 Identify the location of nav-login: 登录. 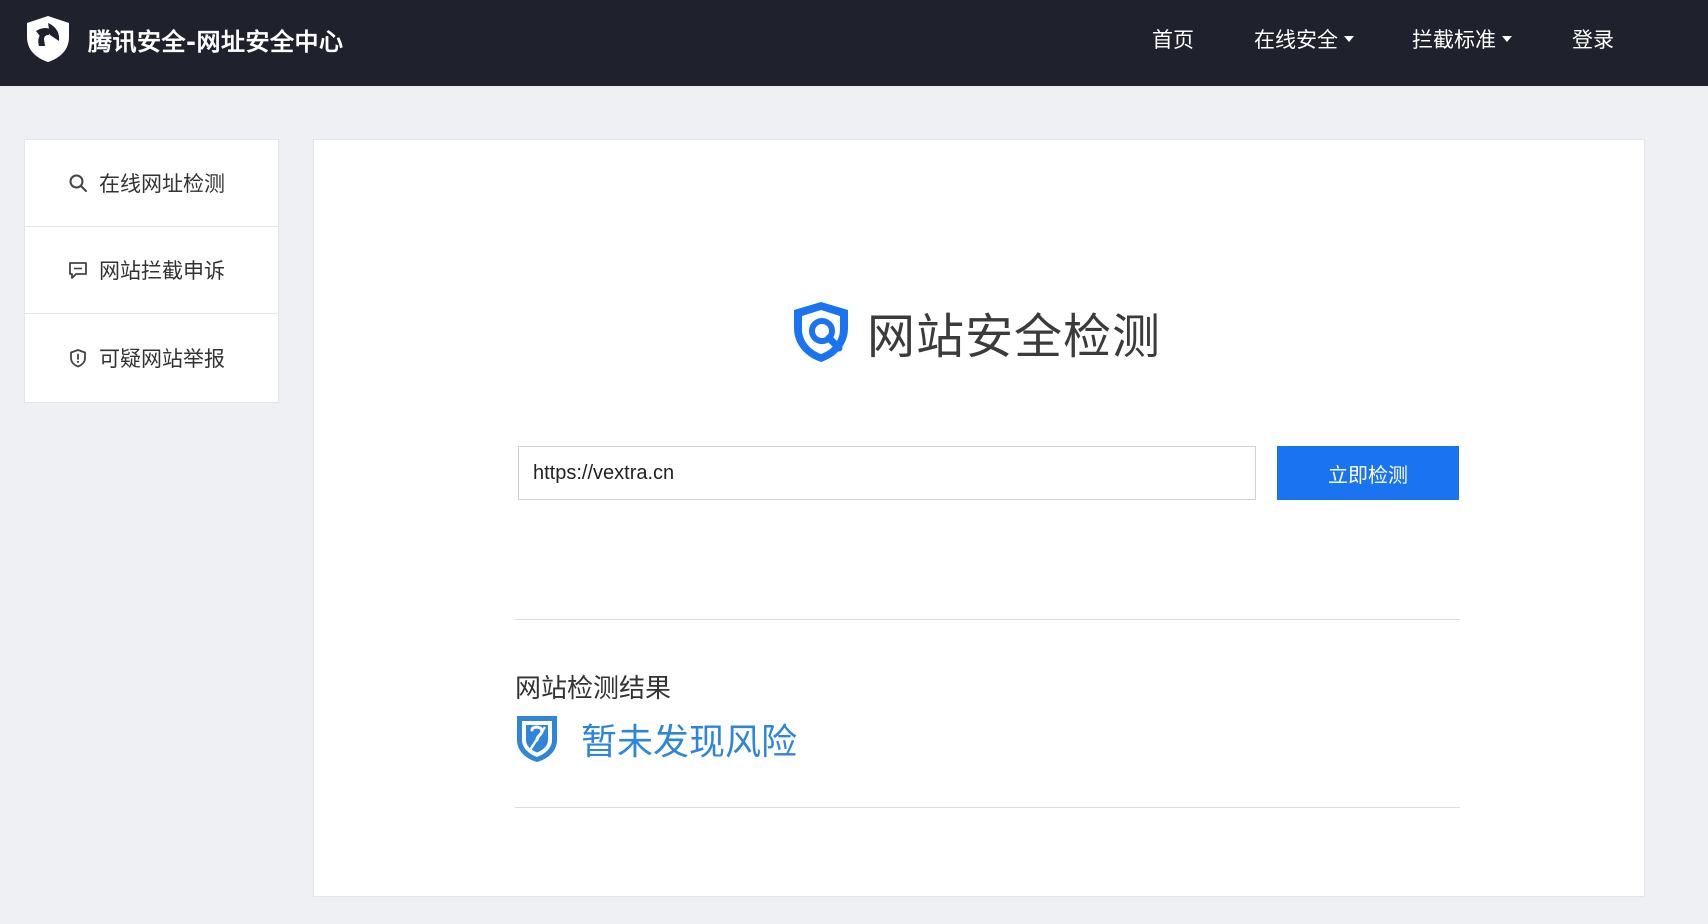
(1593, 39).